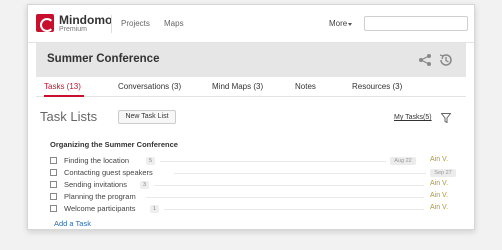 This screenshot has width=502, height=250. Describe the element at coordinates (100, 196) in the screenshot. I see `task-name: Planning the program` at that location.